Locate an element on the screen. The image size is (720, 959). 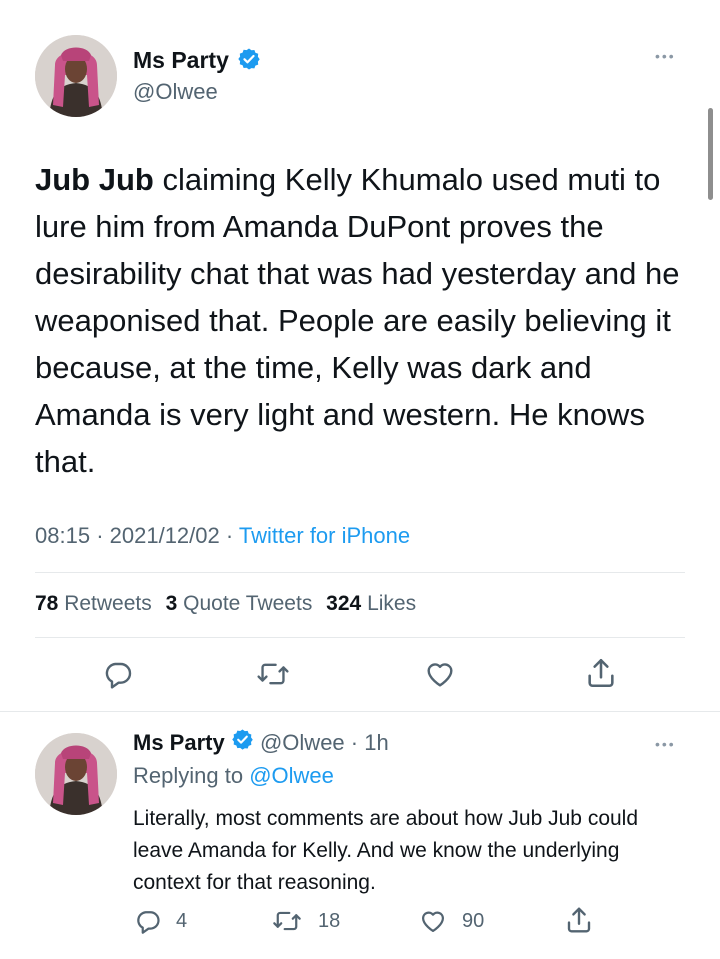
author-display-name: Ms Party is located at coordinates (181, 60).